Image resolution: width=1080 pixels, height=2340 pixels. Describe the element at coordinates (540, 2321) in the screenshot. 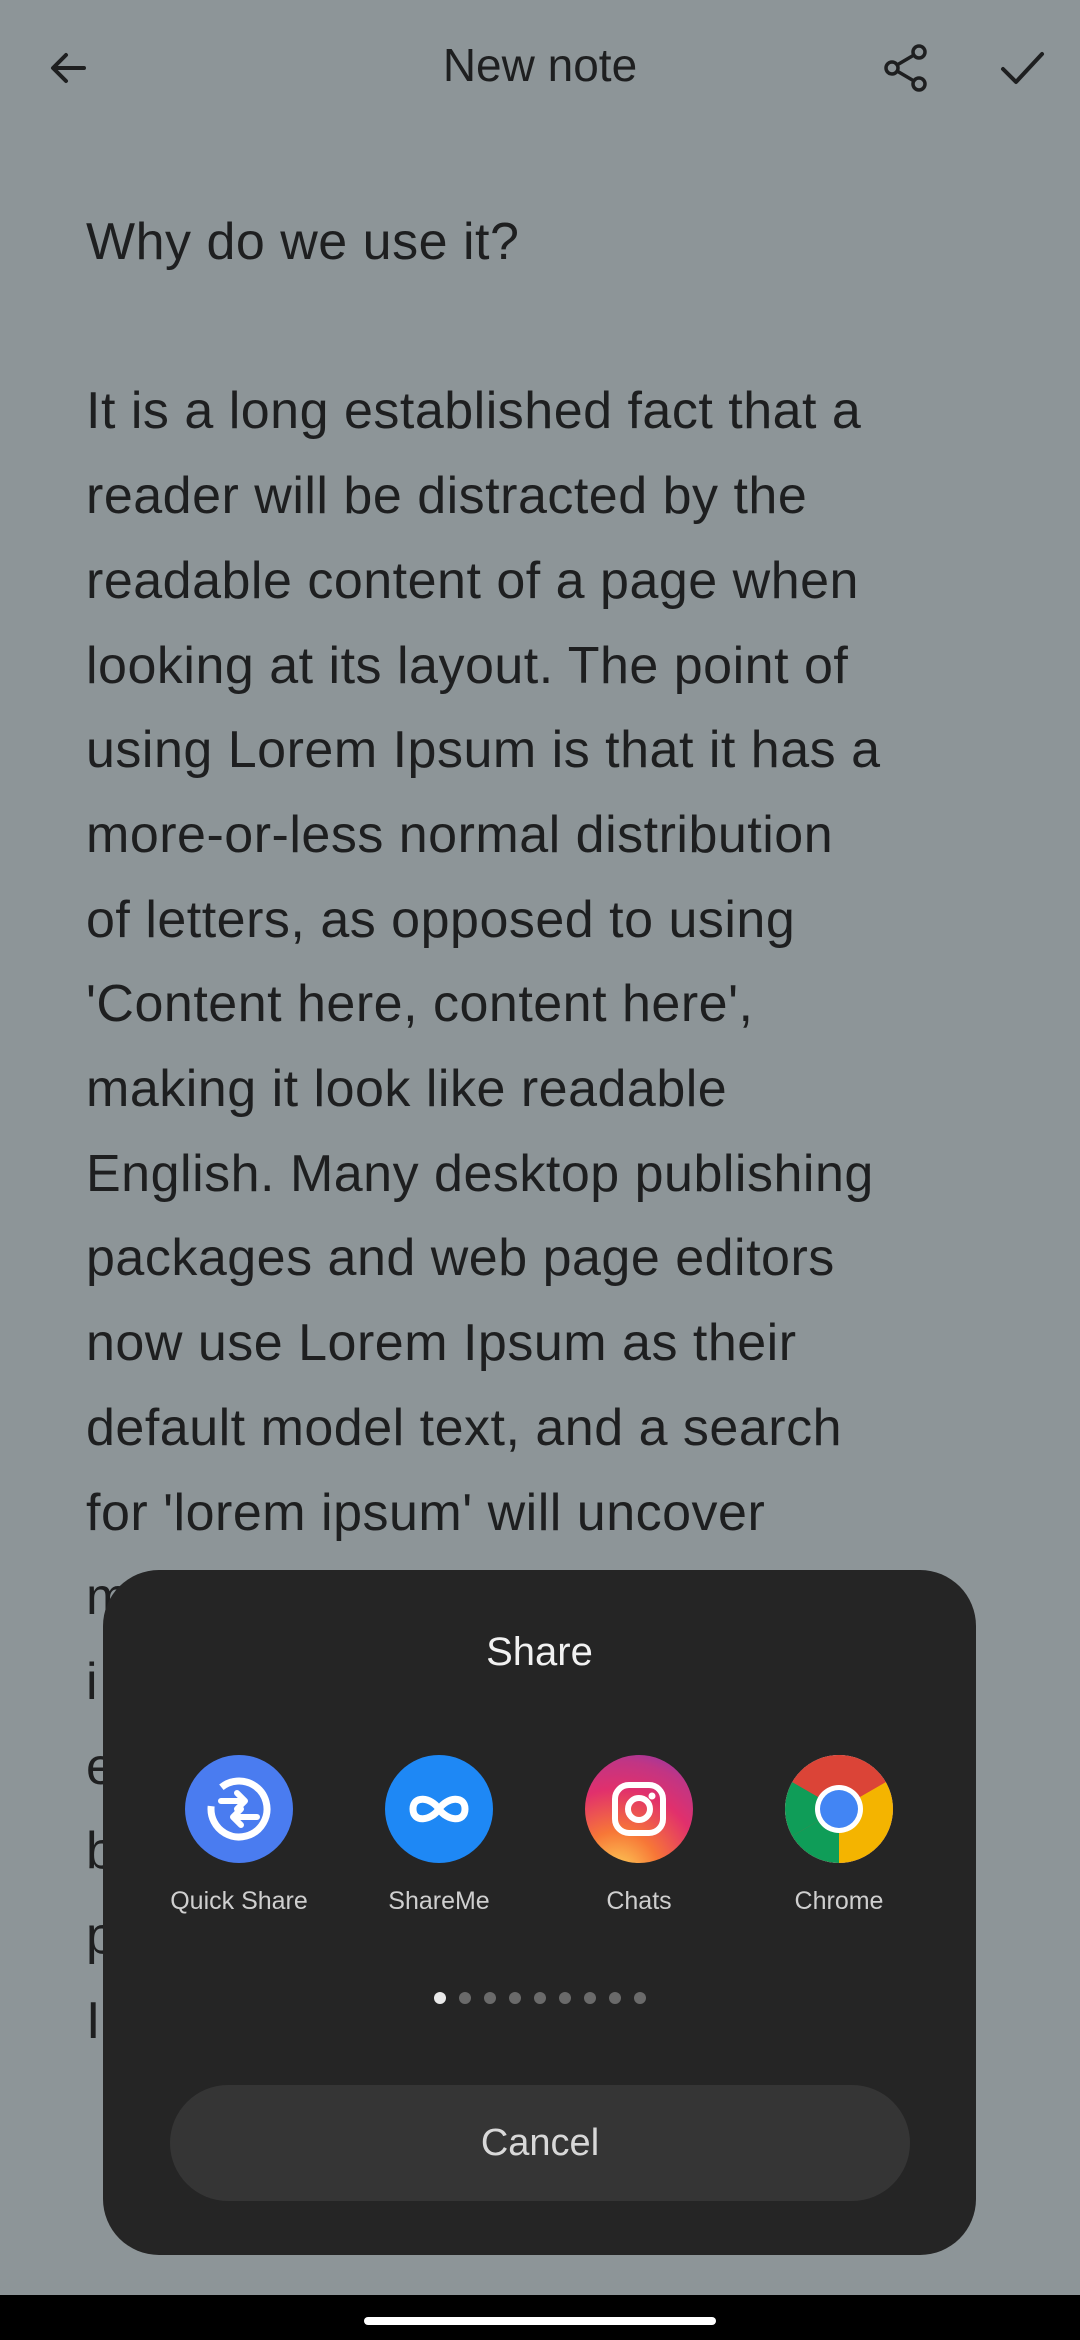

I see `home-gesture-handle` at that location.